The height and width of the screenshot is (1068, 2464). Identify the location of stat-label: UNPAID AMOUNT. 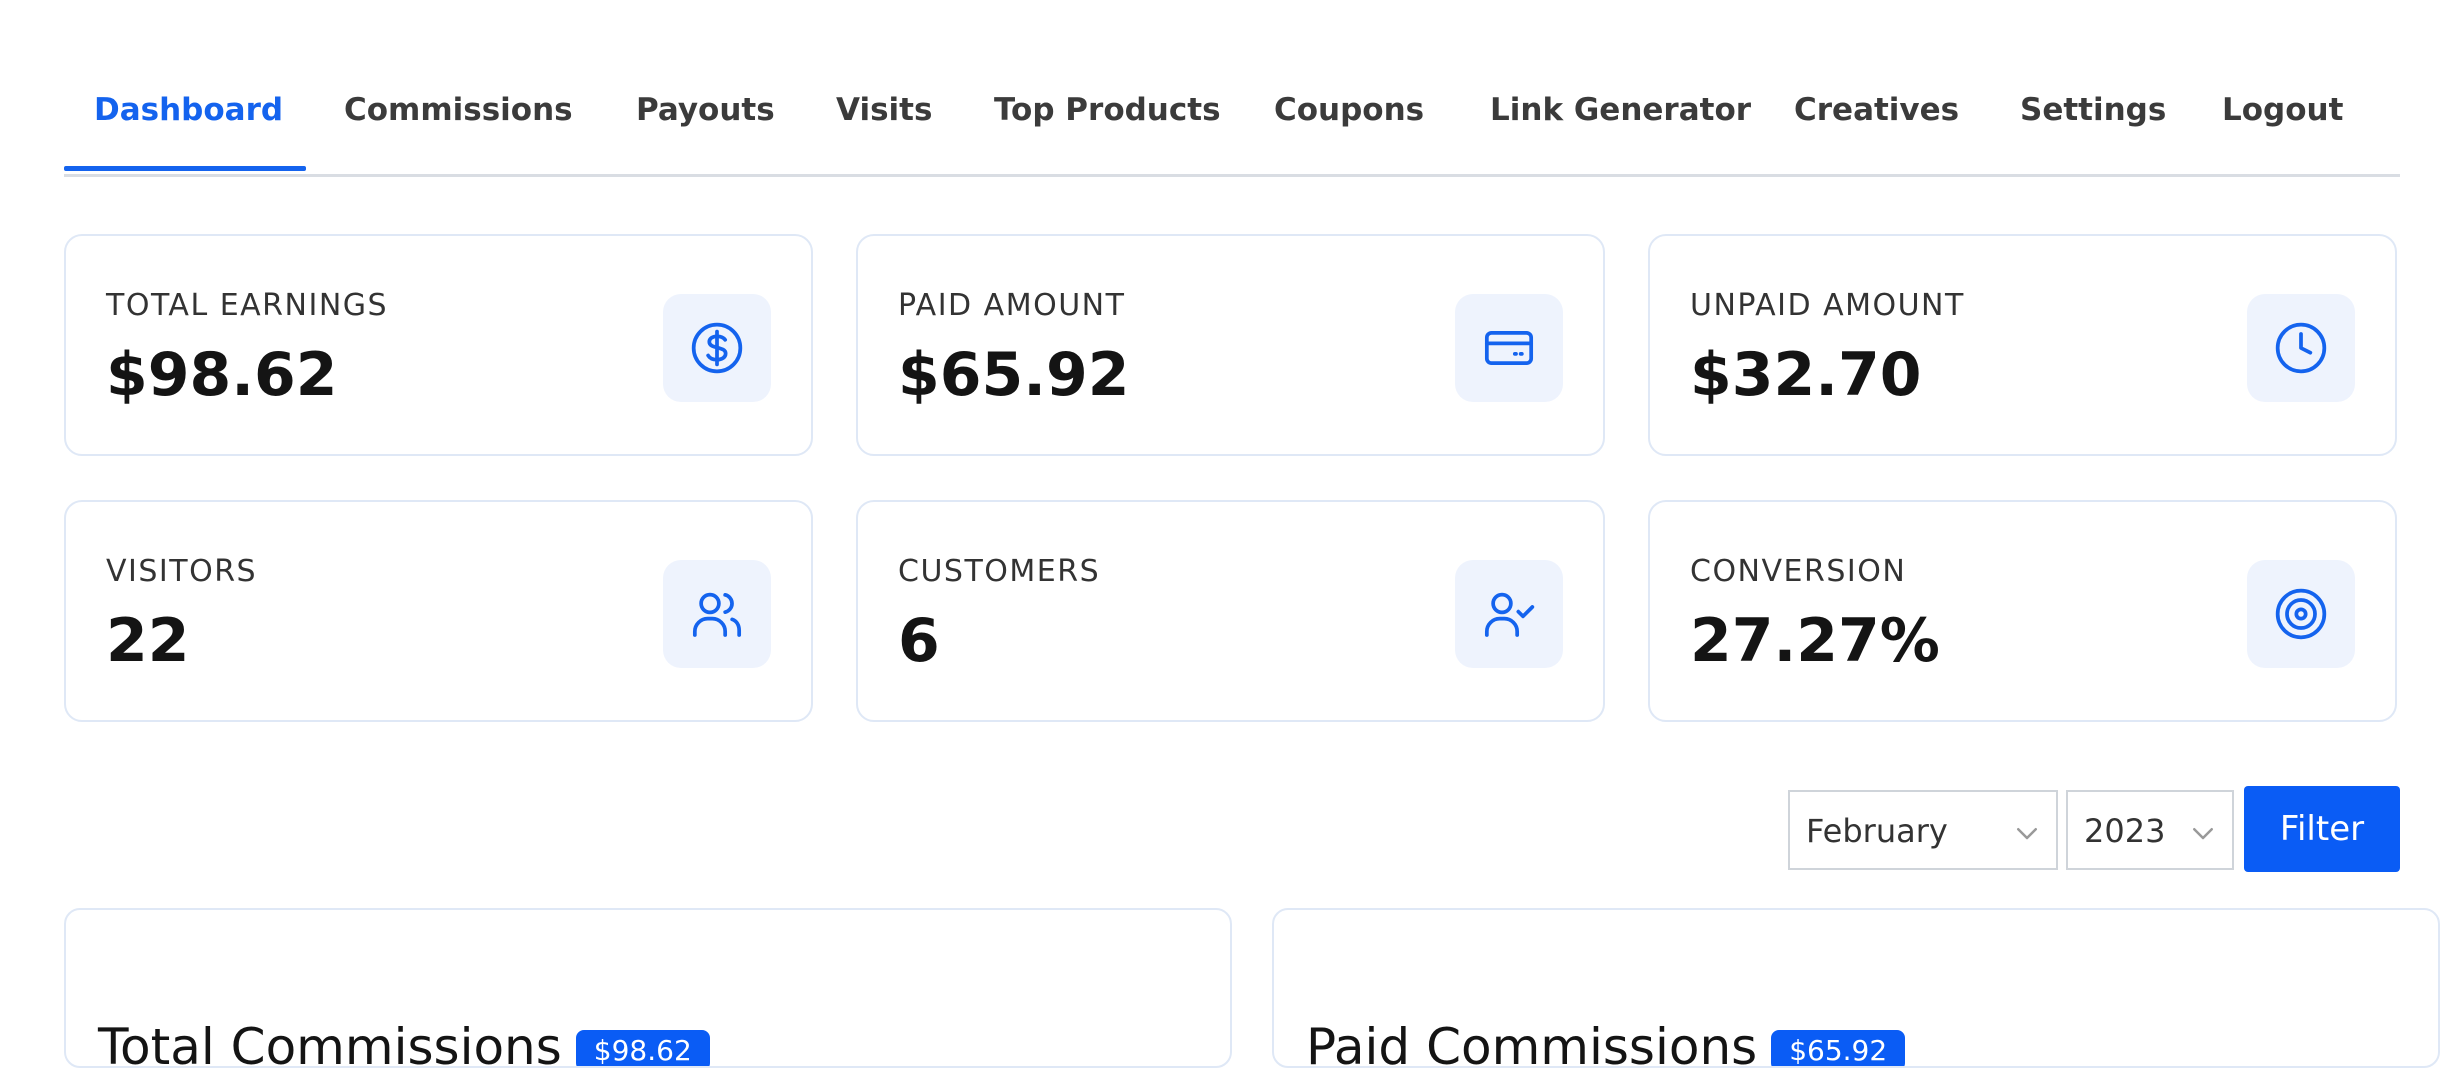
(1827, 305).